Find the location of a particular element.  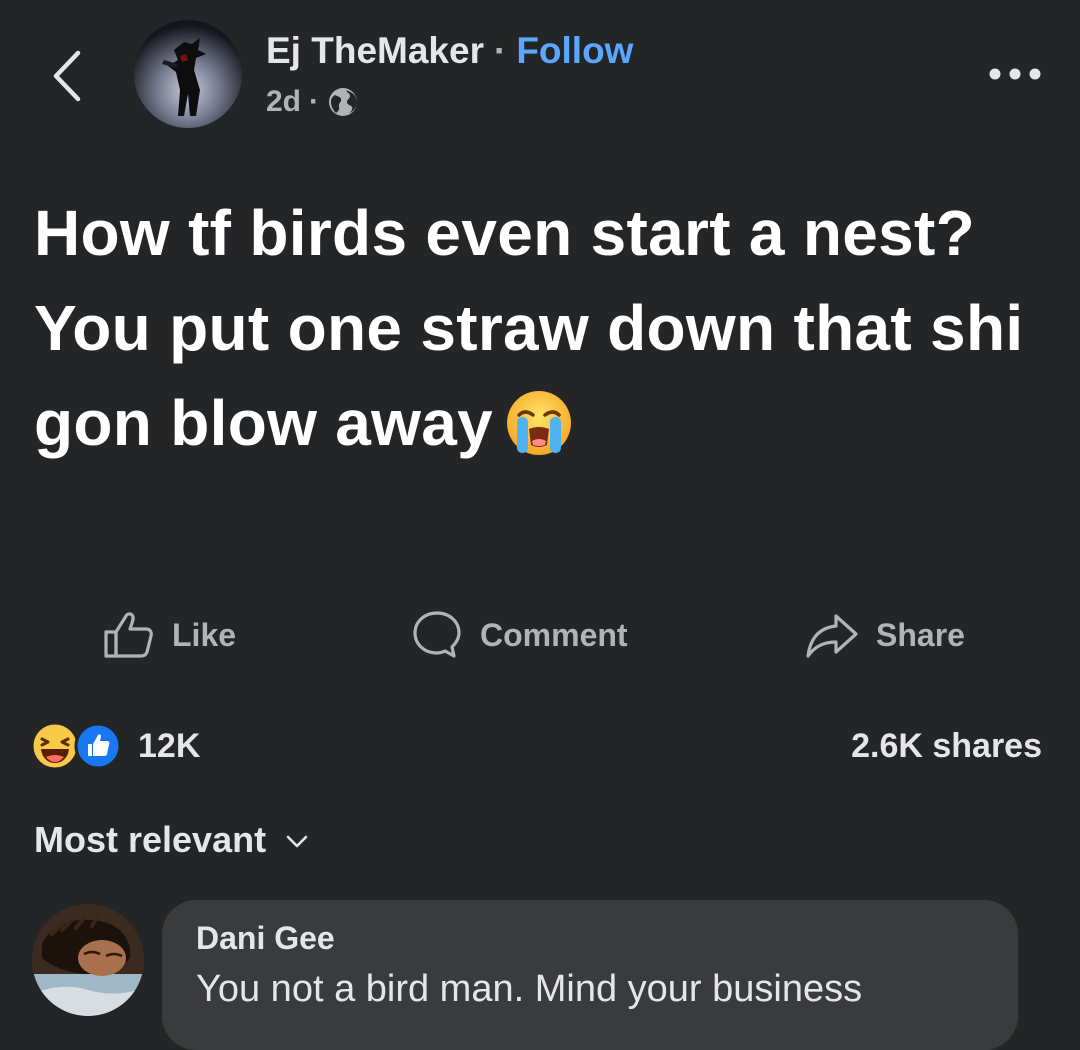

comment-label: Comment is located at coordinates (554, 634).